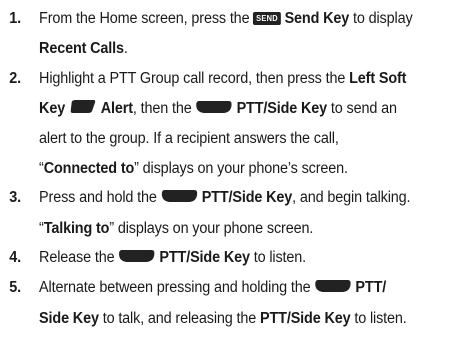 This screenshot has height=351, width=472. What do you see at coordinates (89, 168) in the screenshot?
I see `connected-to-label: Connected to` at bounding box center [89, 168].